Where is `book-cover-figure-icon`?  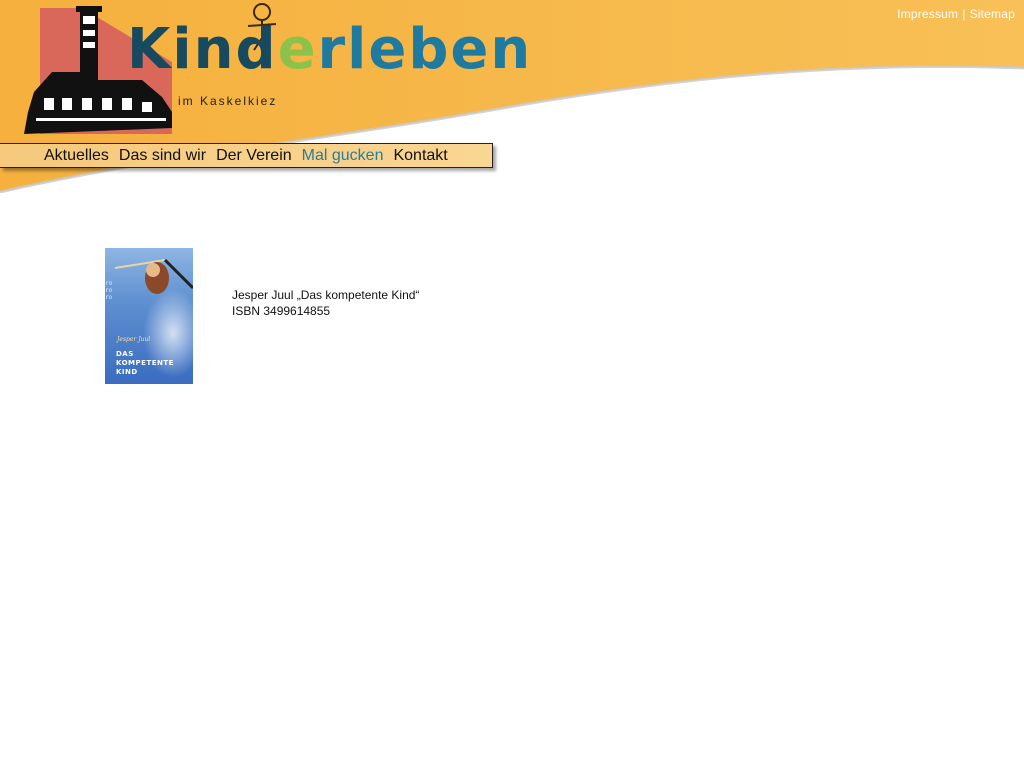 book-cover-figure-icon is located at coordinates (153, 276).